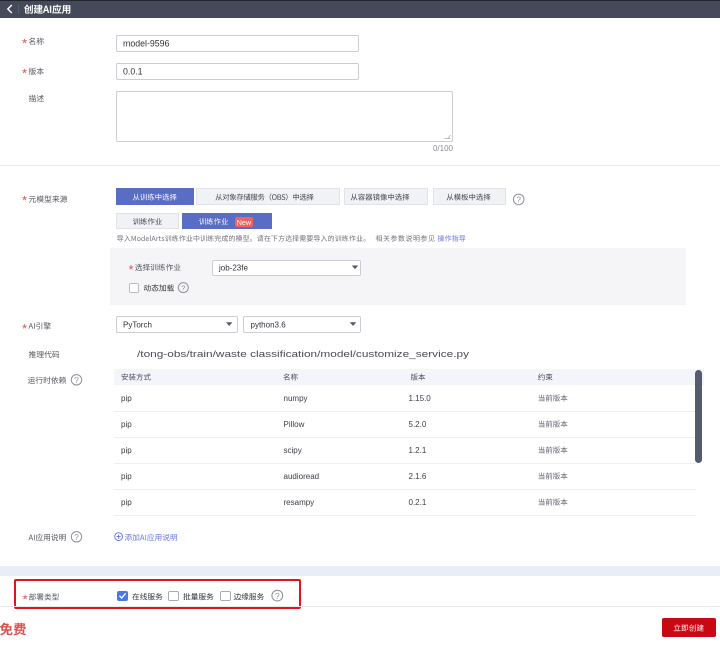  I want to click on svg-text: 2.1.6, so click(418, 476).